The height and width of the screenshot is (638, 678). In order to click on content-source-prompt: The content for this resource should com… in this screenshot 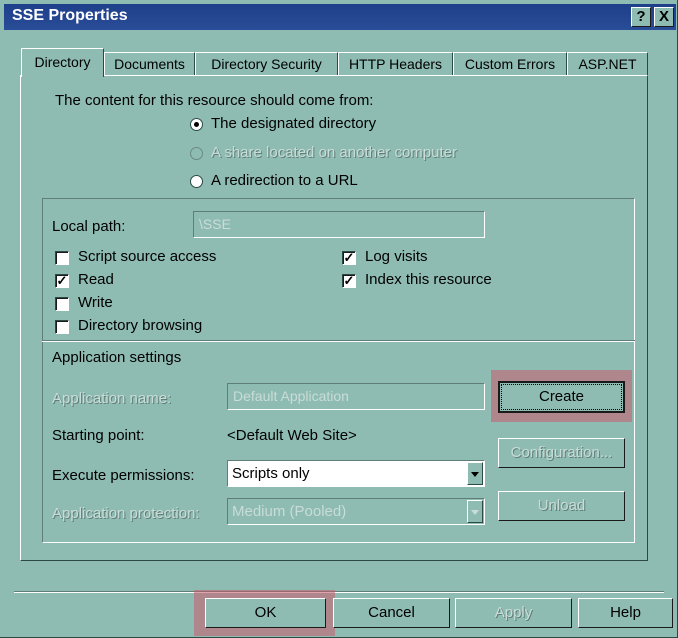, I will do `click(214, 100)`.